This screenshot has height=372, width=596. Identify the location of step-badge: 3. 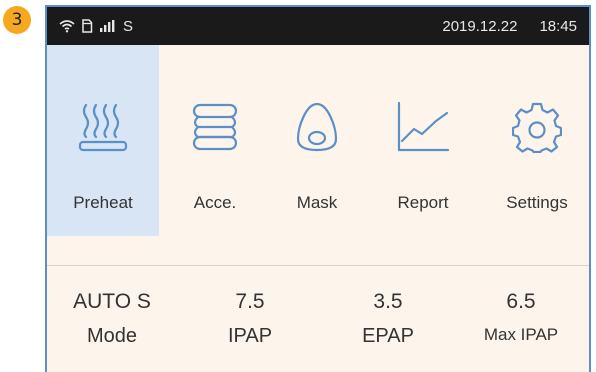
(17, 20).